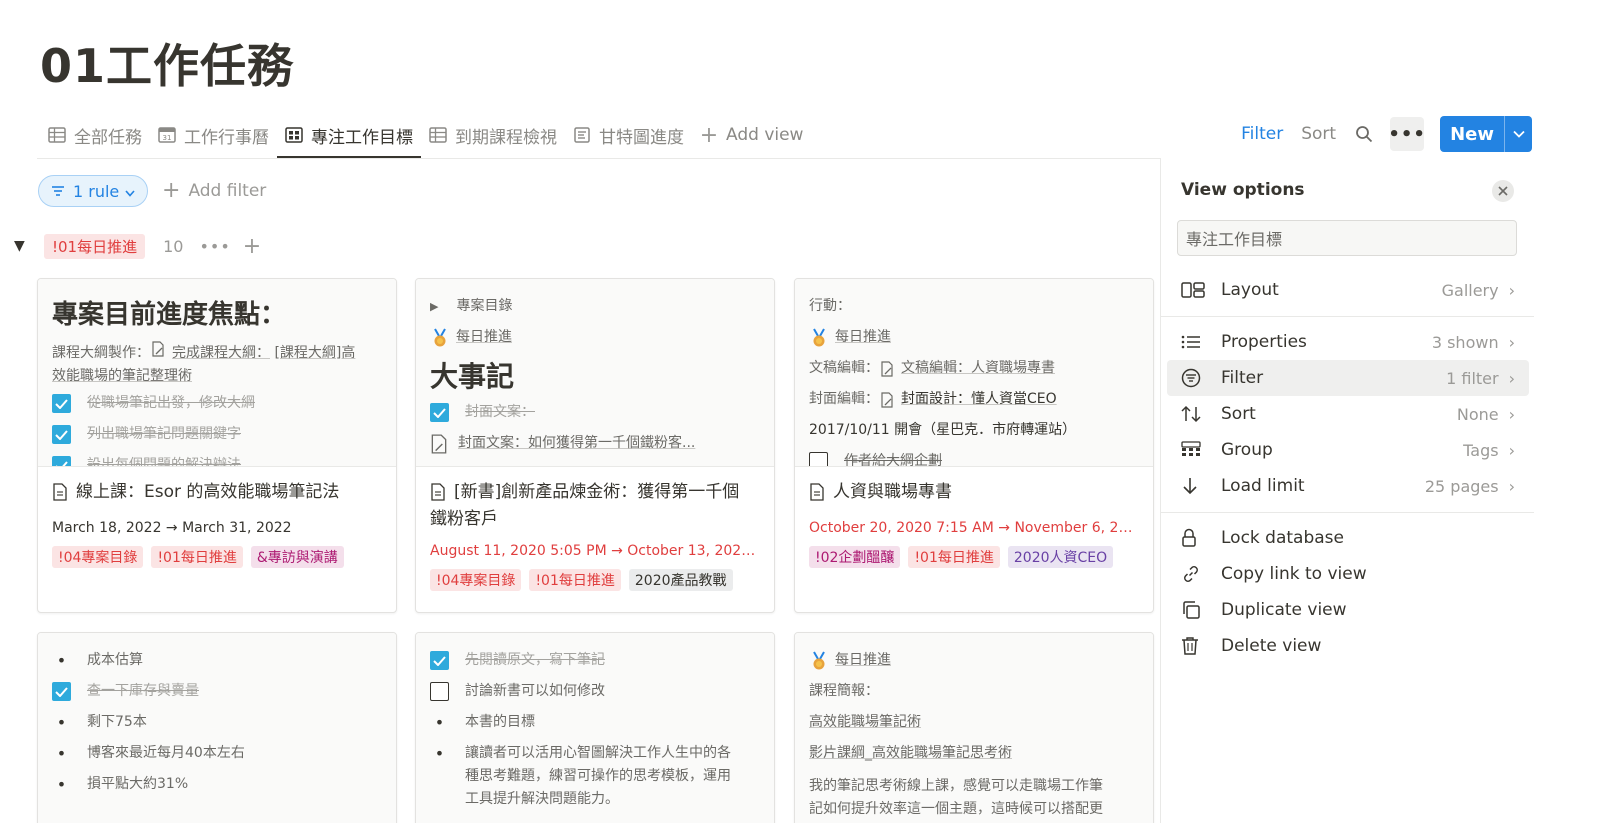  I want to click on medal-icon, so click(440, 338).